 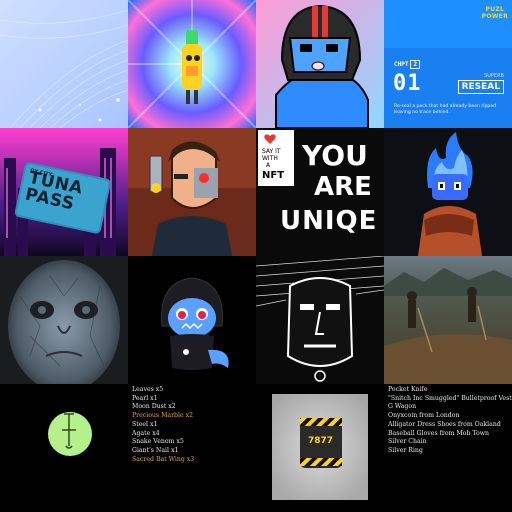 I want to click on nft-tile-psychedelic-vape-character, so click(x=192, y=64).